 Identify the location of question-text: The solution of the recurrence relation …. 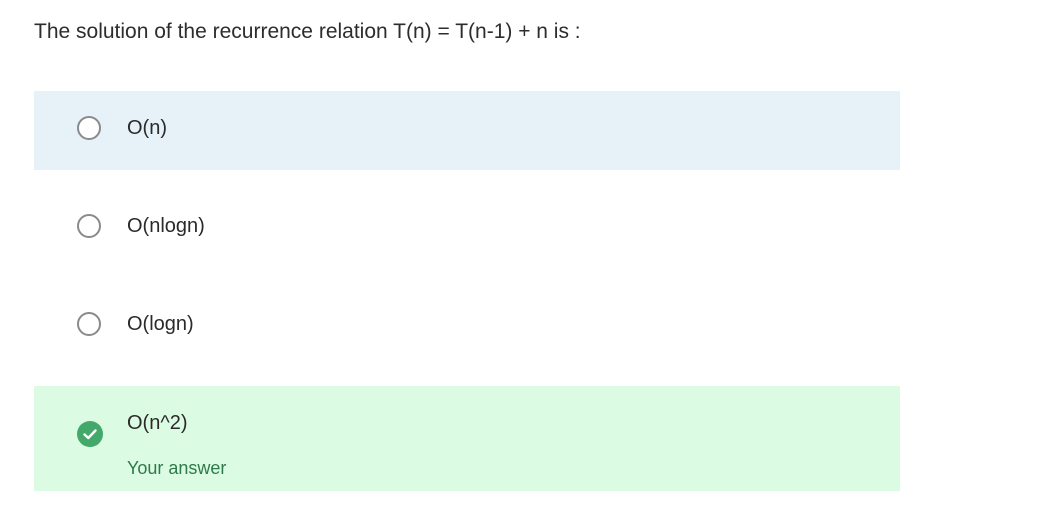
(307, 31).